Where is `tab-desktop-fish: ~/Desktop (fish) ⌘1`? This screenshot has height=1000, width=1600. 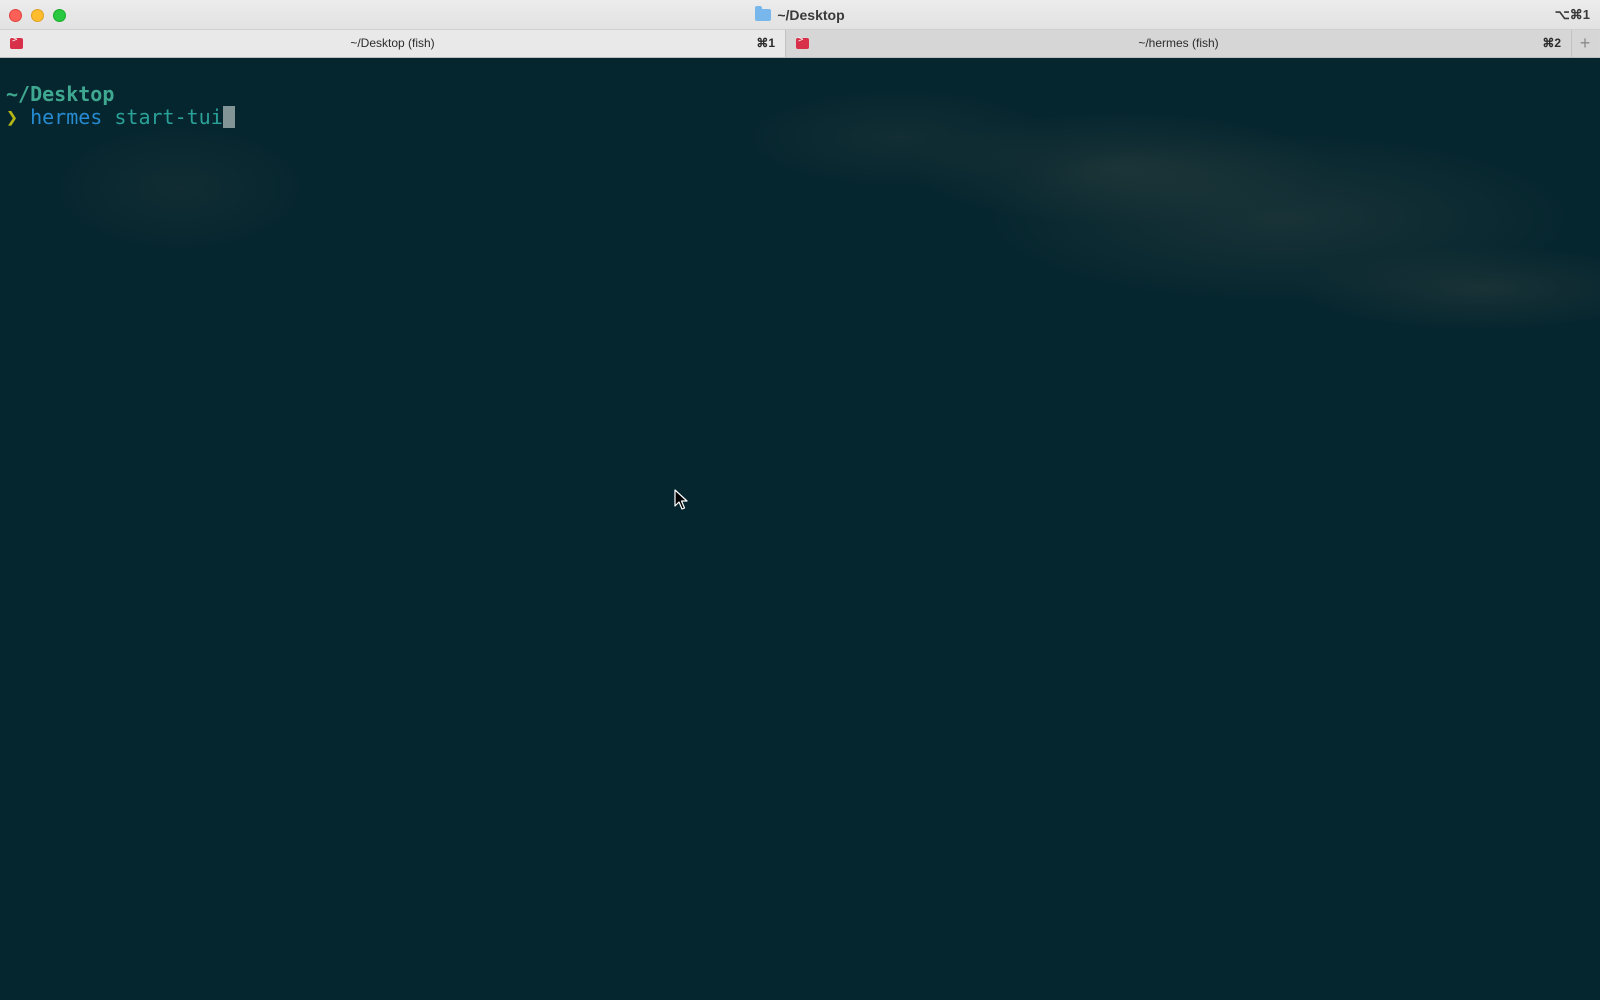 tab-desktop-fish: ~/Desktop (fish) ⌘1 is located at coordinates (393, 43).